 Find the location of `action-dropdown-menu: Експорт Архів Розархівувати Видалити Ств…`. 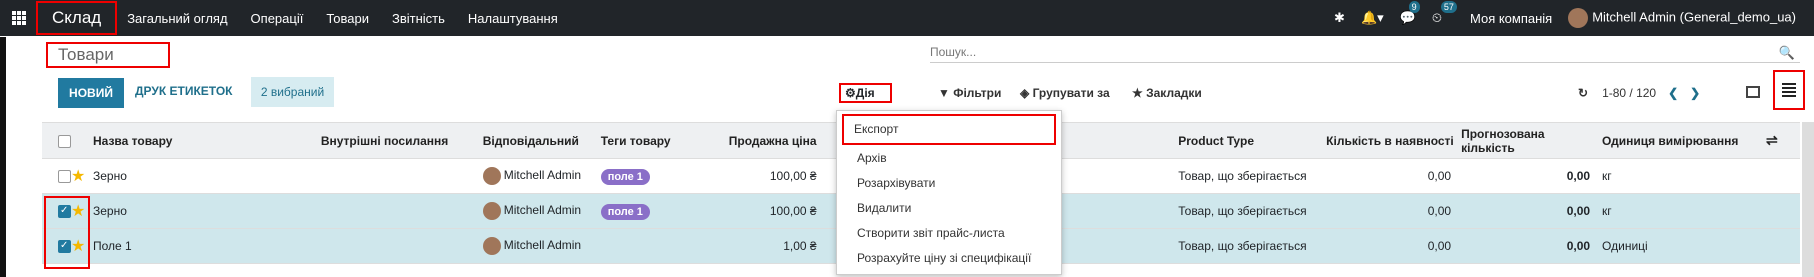

action-dropdown-menu: Експорт Архів Розархівувати Видалити Ств… is located at coordinates (949, 192).